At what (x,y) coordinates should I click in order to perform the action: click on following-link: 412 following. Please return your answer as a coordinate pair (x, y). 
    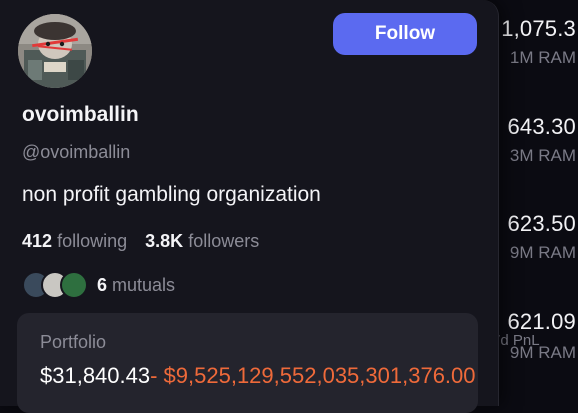
    Looking at the image, I should click on (77, 241).